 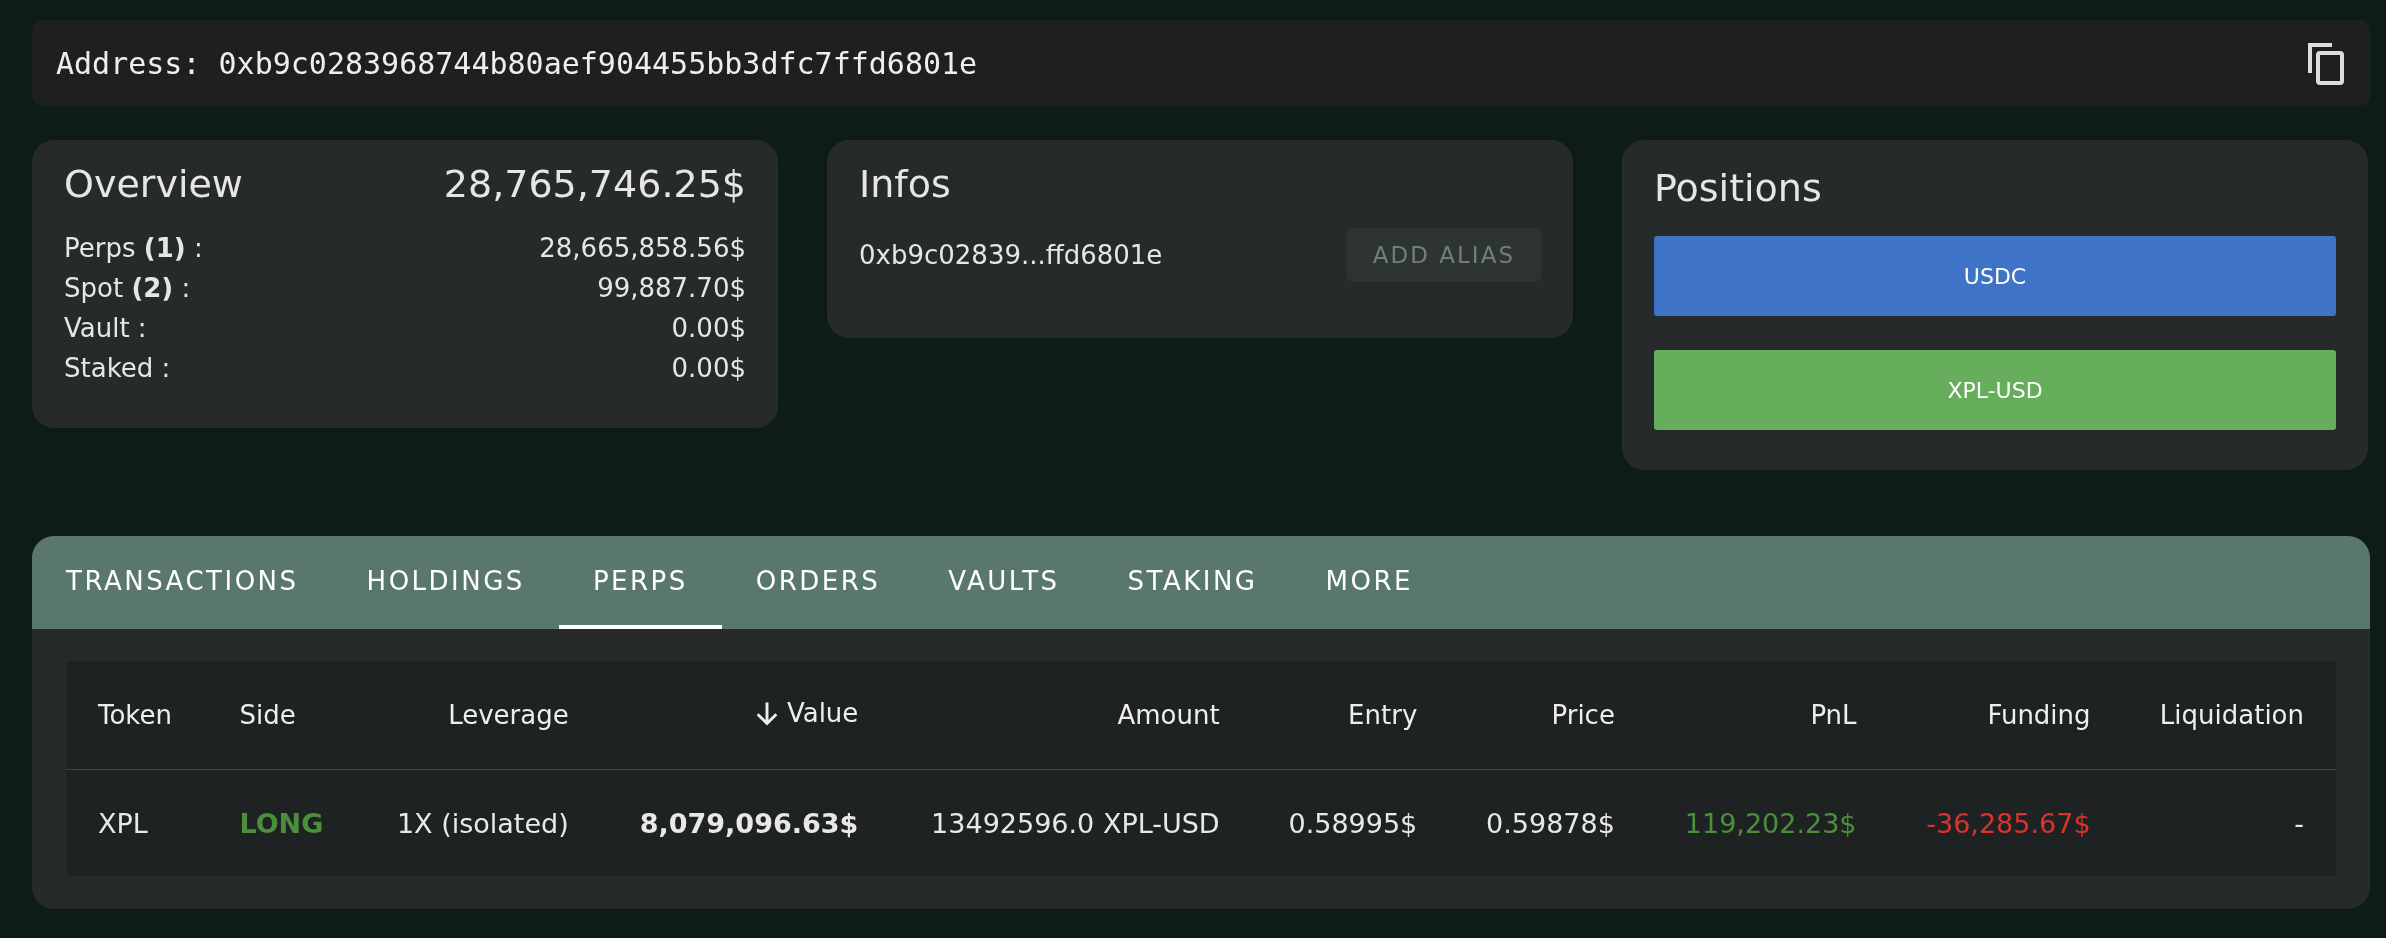 What do you see at coordinates (135, 715) in the screenshot?
I see `column-header: Token` at bounding box center [135, 715].